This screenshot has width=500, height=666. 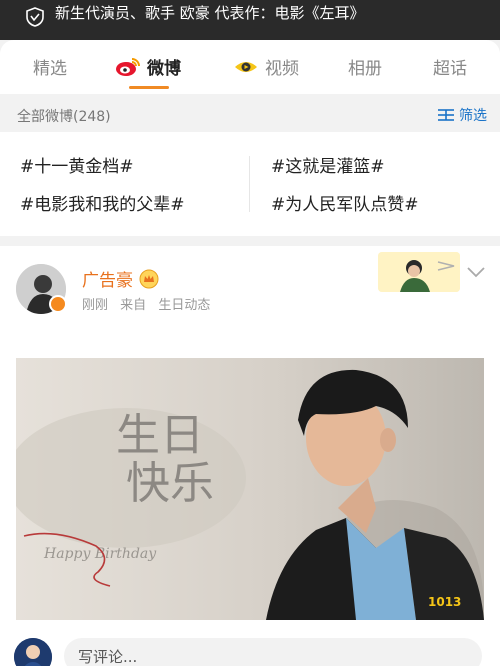 I want to click on topic-link: #十一黄金档#, so click(x=77, y=164).